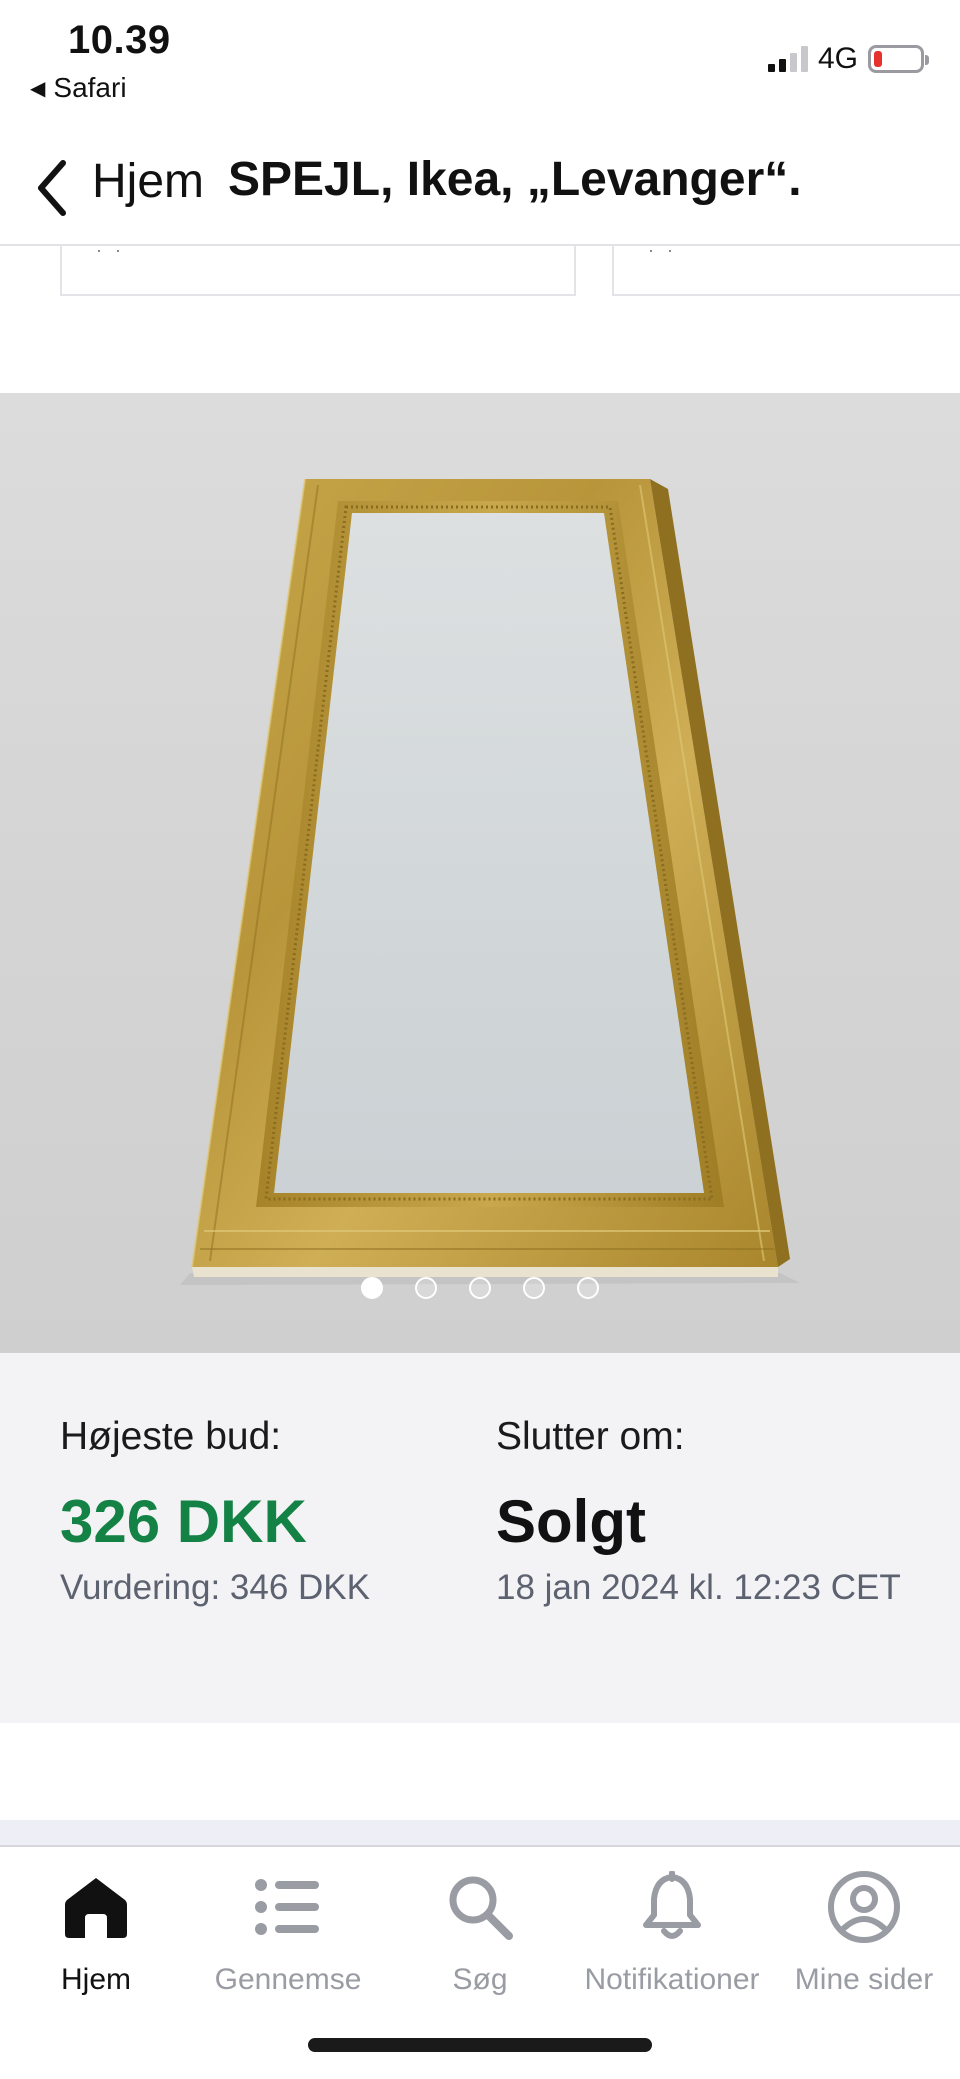  I want to click on tab-label: Gennemse, so click(288, 1979).